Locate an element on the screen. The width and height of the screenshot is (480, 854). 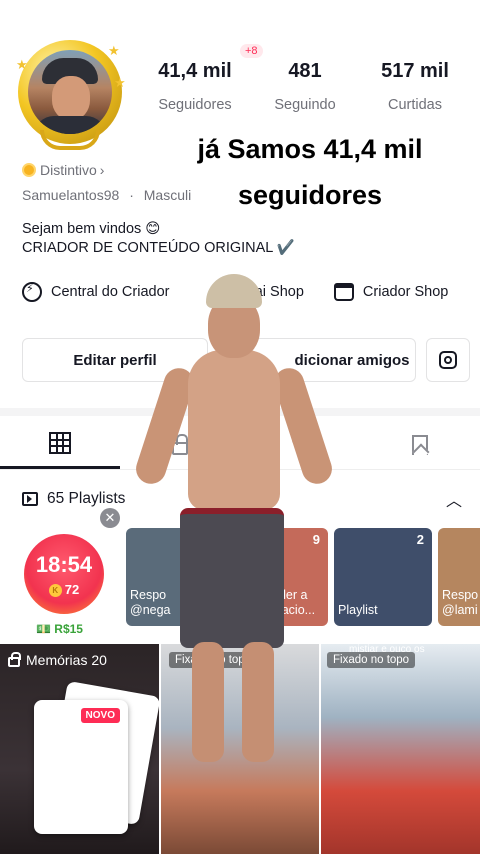
creator-links: Central do Criador vai Shop Criador Shop is located at coordinates (251, 292).